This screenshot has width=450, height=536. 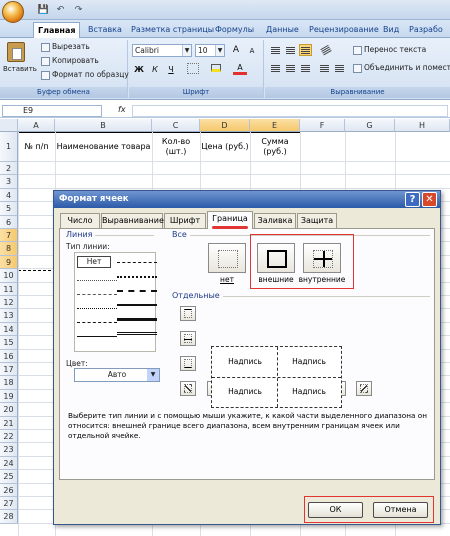 I want to click on tab-fill: Заливка, so click(x=275, y=220).